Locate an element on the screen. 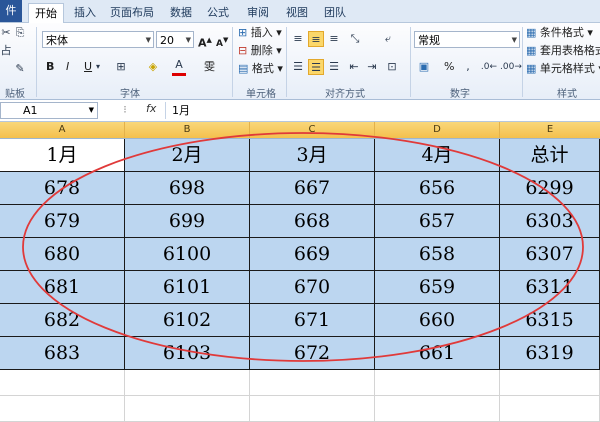 The width and height of the screenshot is (600, 422). underline-button: U is located at coordinates (88, 67).